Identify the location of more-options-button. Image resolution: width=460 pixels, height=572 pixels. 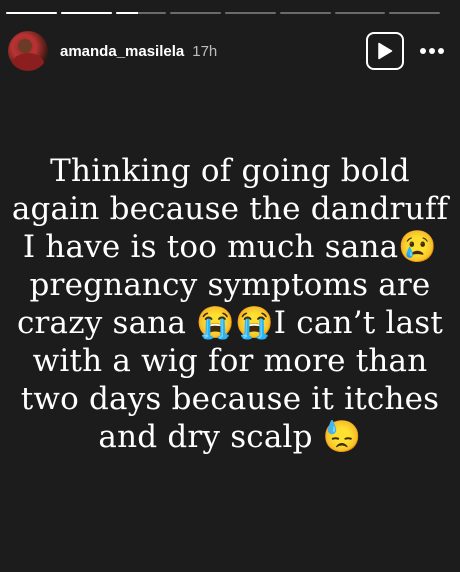
(432, 51).